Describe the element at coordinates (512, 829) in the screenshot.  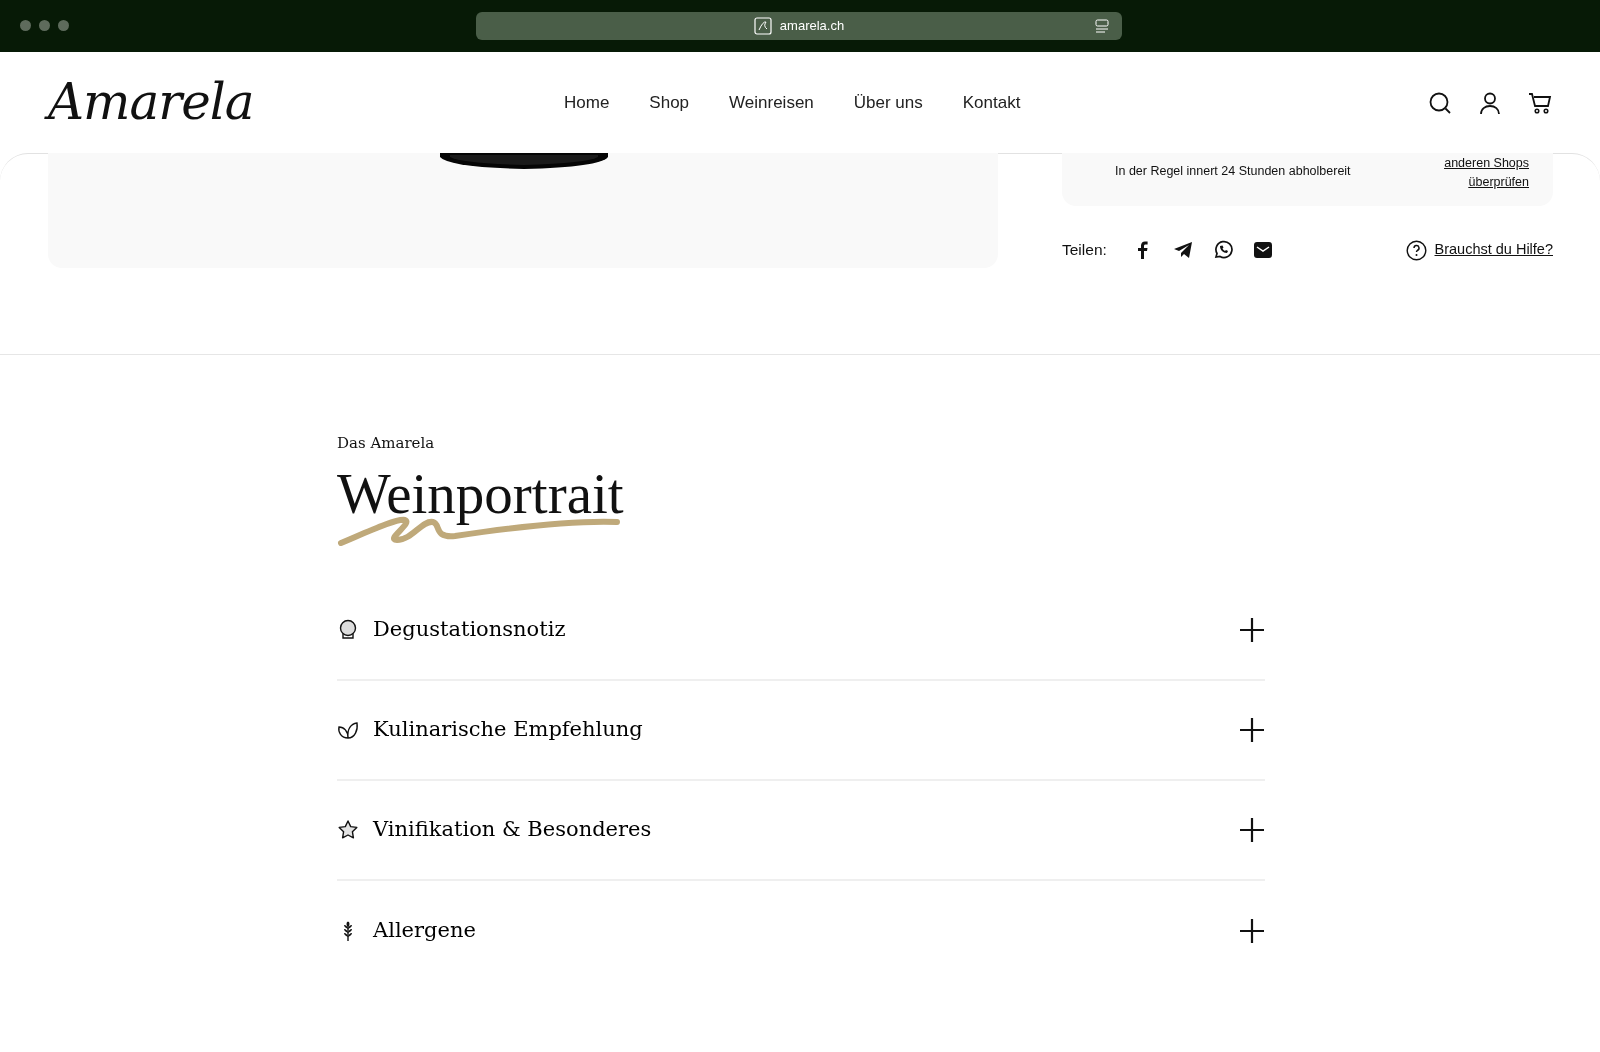
I see `accordion-header: Vinifikation & Besonderes` at that location.